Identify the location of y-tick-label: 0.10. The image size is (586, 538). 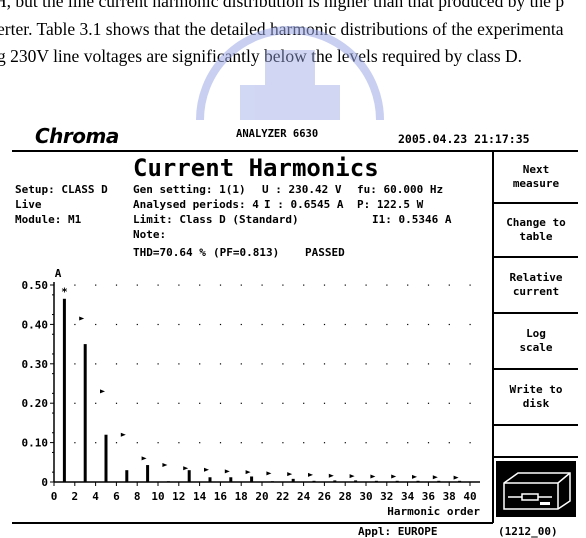
(35, 443).